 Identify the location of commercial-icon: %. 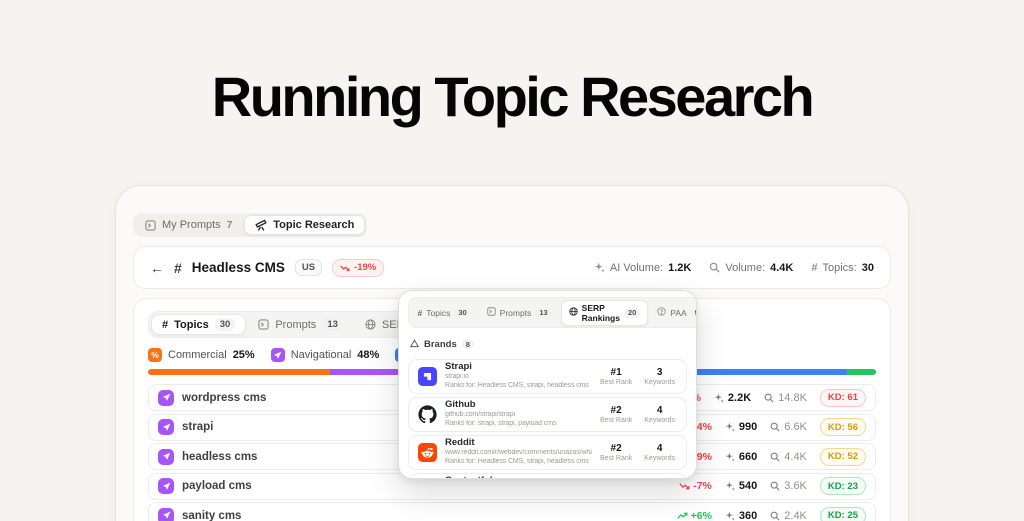
(155, 355).